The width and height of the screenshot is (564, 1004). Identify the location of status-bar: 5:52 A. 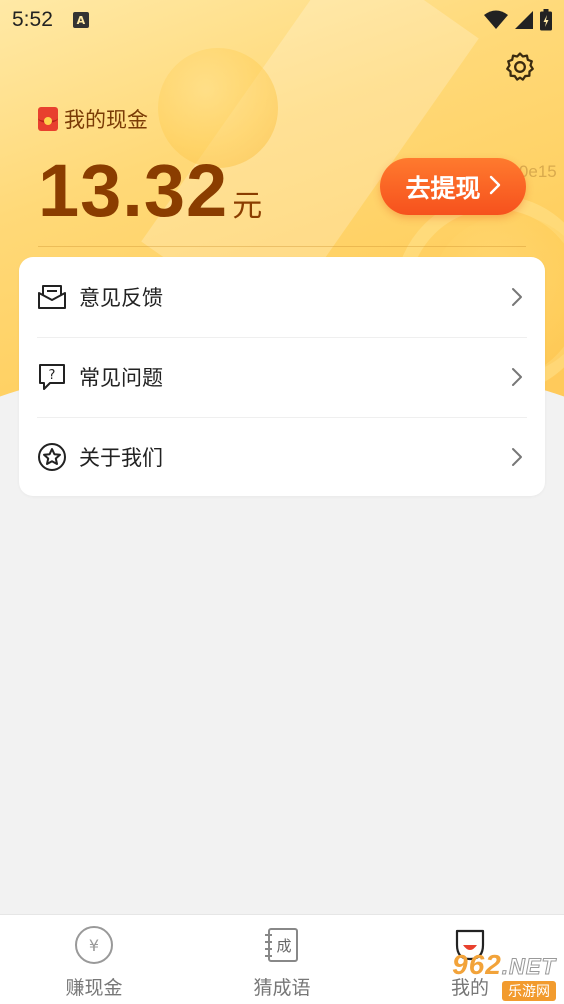
(282, 20).